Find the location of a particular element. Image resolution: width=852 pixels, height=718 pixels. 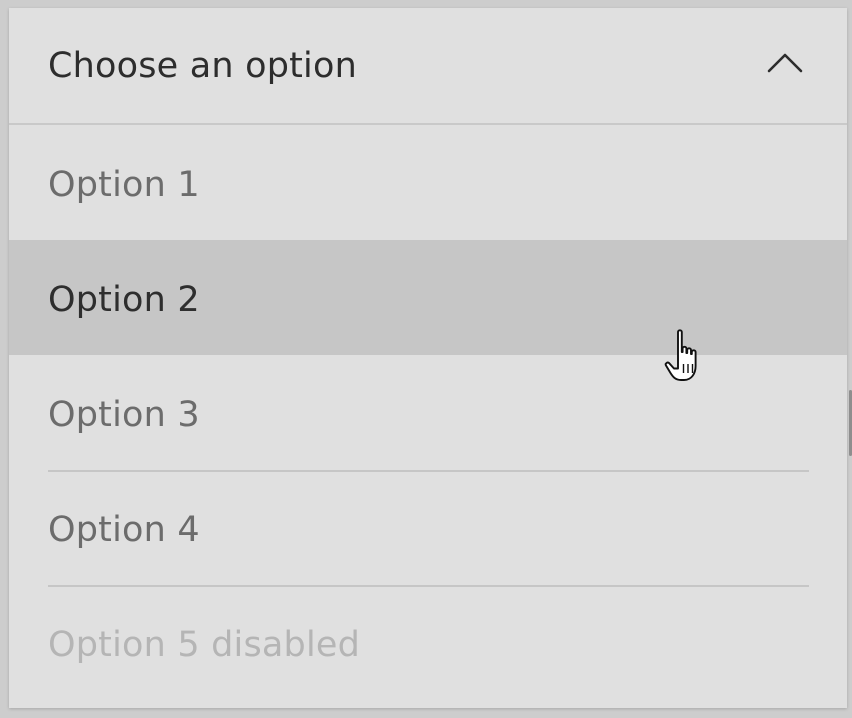

option-label: Option 3 is located at coordinates (124, 415).